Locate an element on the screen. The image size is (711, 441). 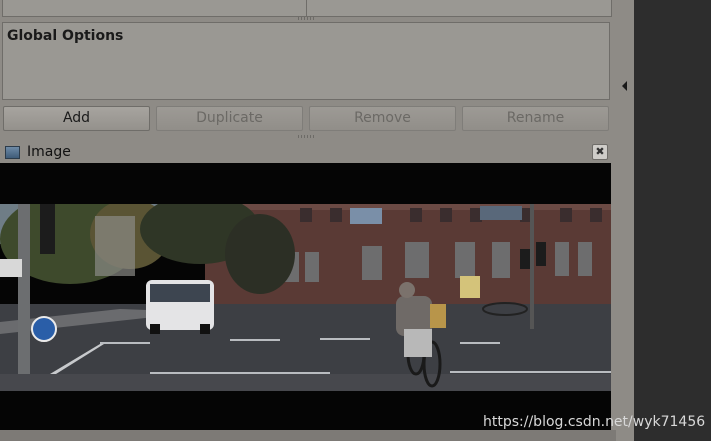
splitter-handle-top is located at coordinates (306, 18).